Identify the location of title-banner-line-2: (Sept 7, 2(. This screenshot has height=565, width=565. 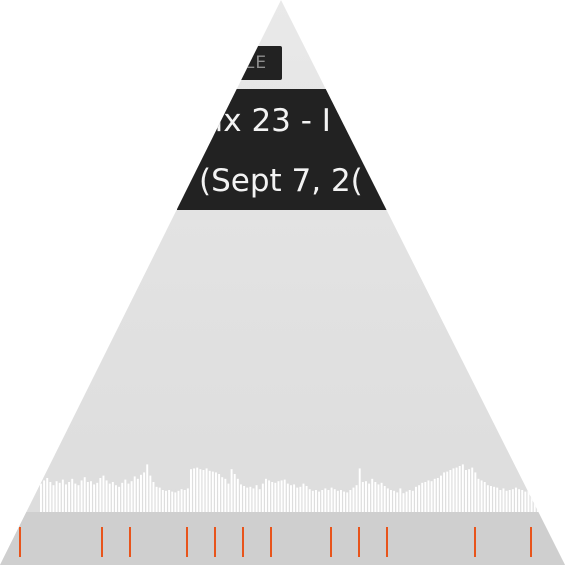
(284, 180).